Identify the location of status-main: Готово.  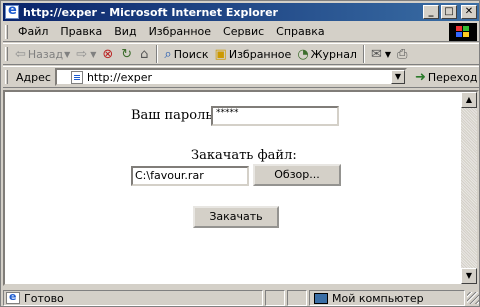
(133, 298).